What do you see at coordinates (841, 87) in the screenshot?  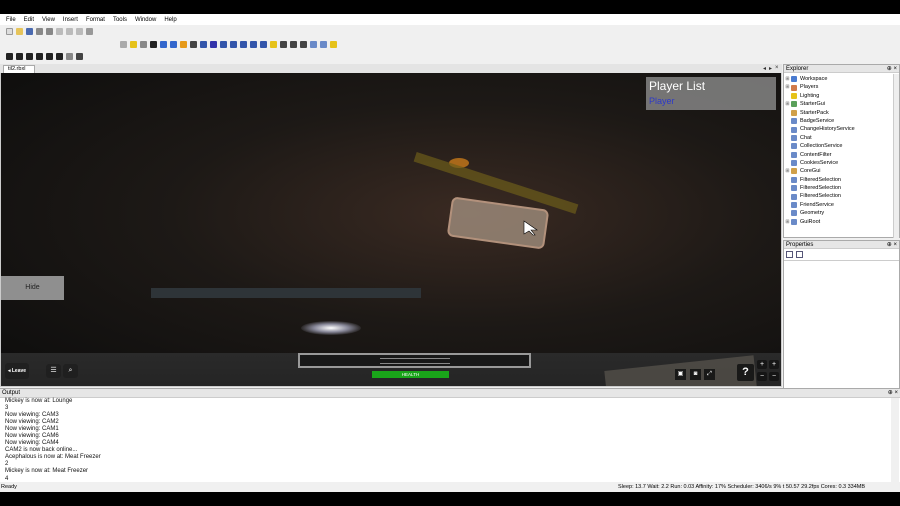 I see `explorer-item: ⊞ Players` at bounding box center [841, 87].